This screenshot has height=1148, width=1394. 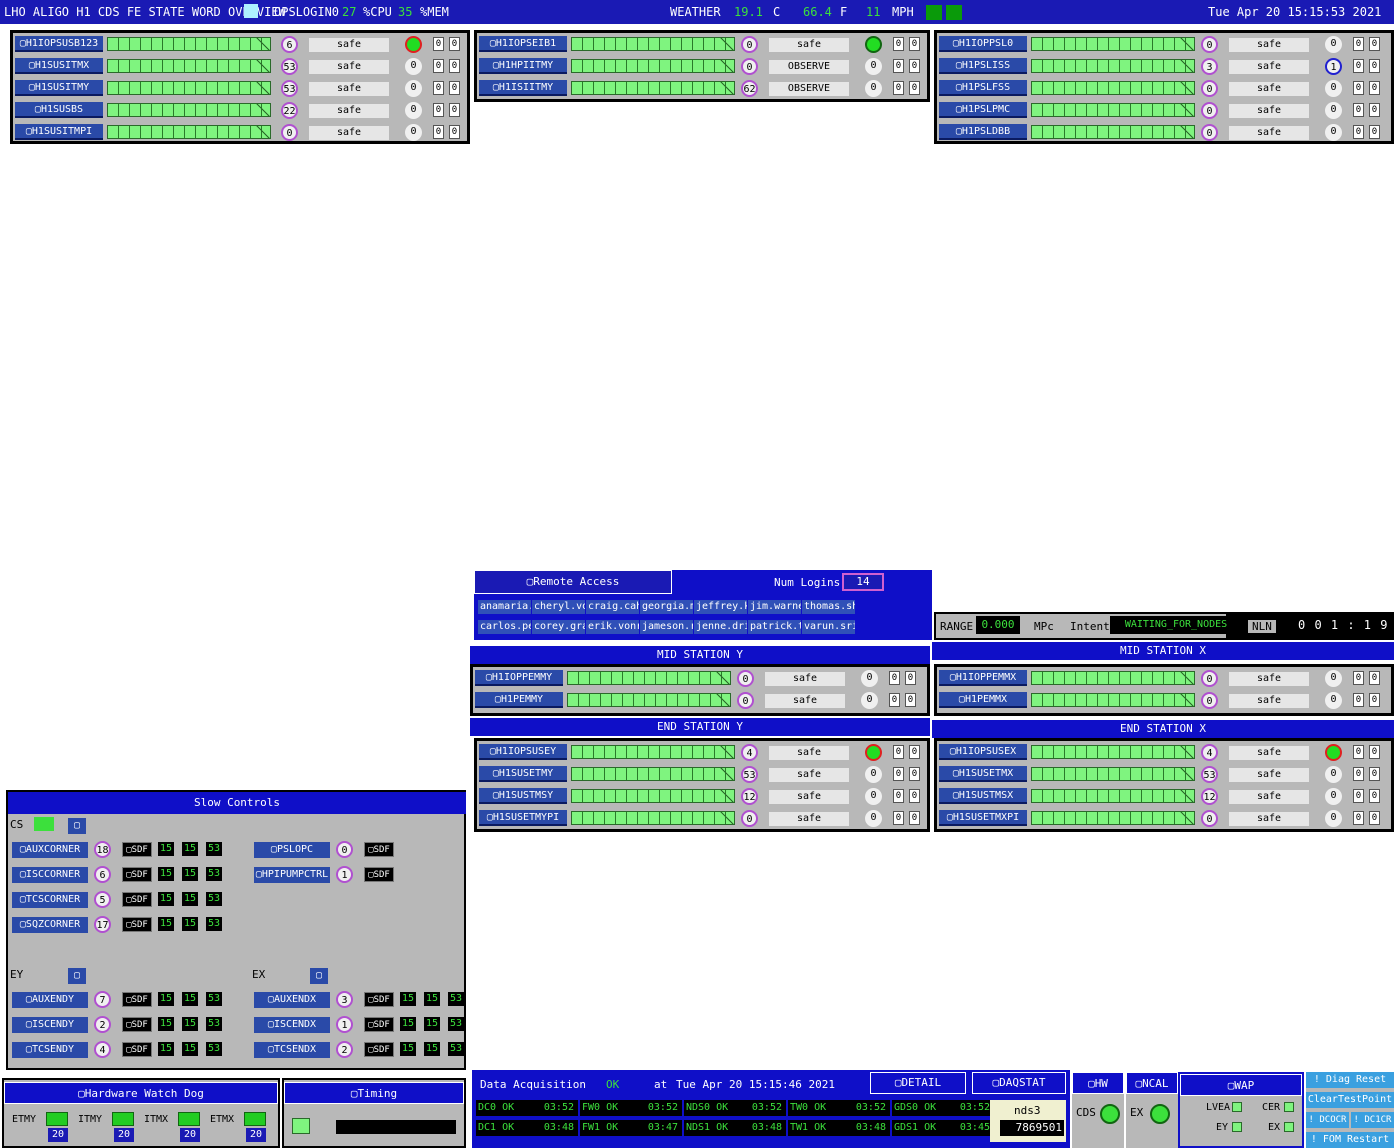 I want to click on model-button: ▢H1IOPPEMMX, so click(x=983, y=678).